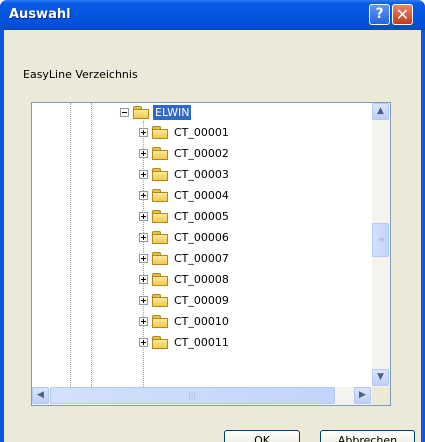 The width and height of the screenshot is (425, 442). I want to click on tree-node-folder: CT_00011, so click(185, 342).